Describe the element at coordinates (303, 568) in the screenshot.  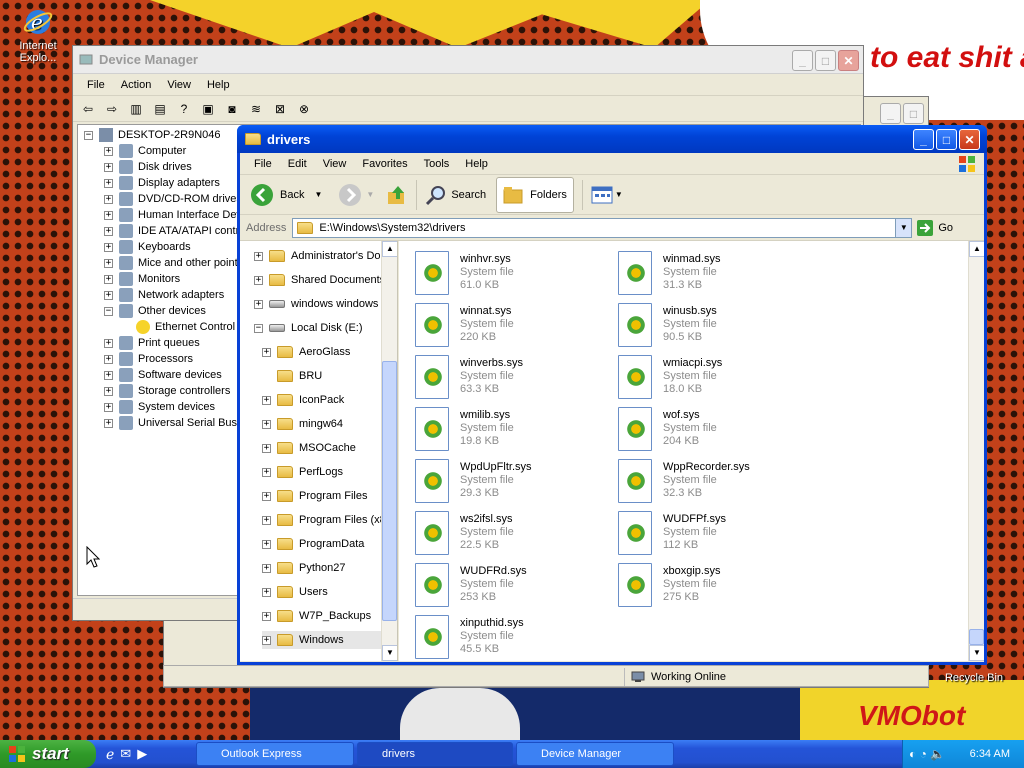
I see `folder-tree-item: + Python27` at that location.